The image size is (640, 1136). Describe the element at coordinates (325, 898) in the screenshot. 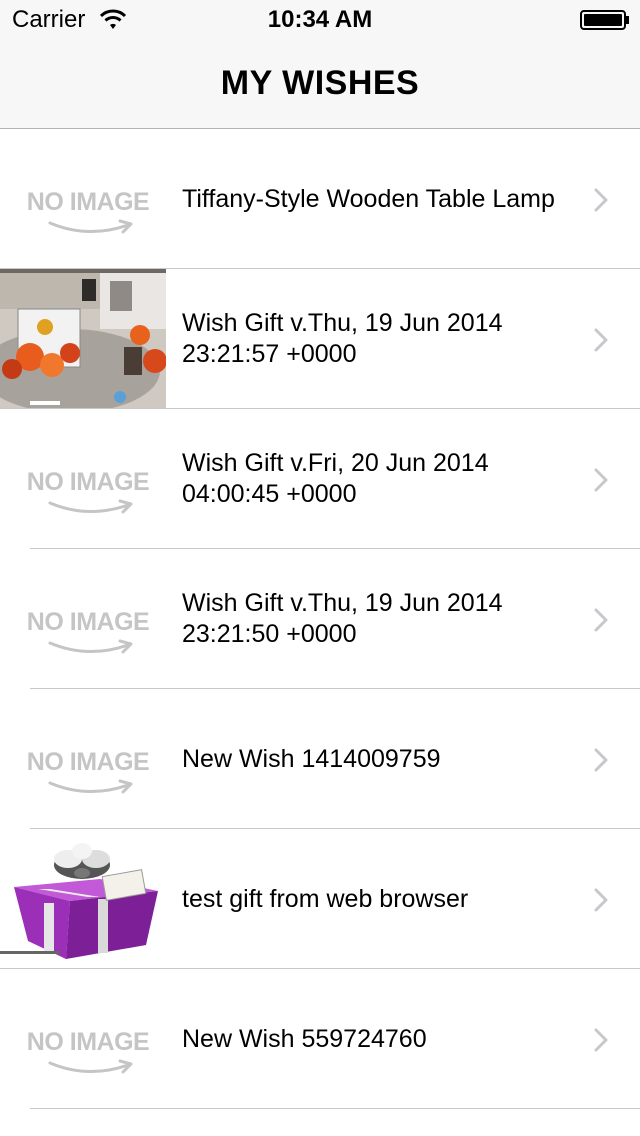

I see `wish-title: test gift from web browser` at that location.